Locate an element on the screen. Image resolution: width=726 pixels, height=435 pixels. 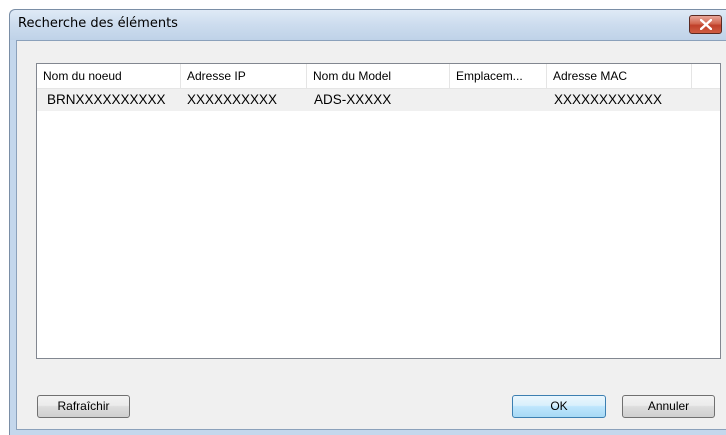
close-button is located at coordinates (705, 24).